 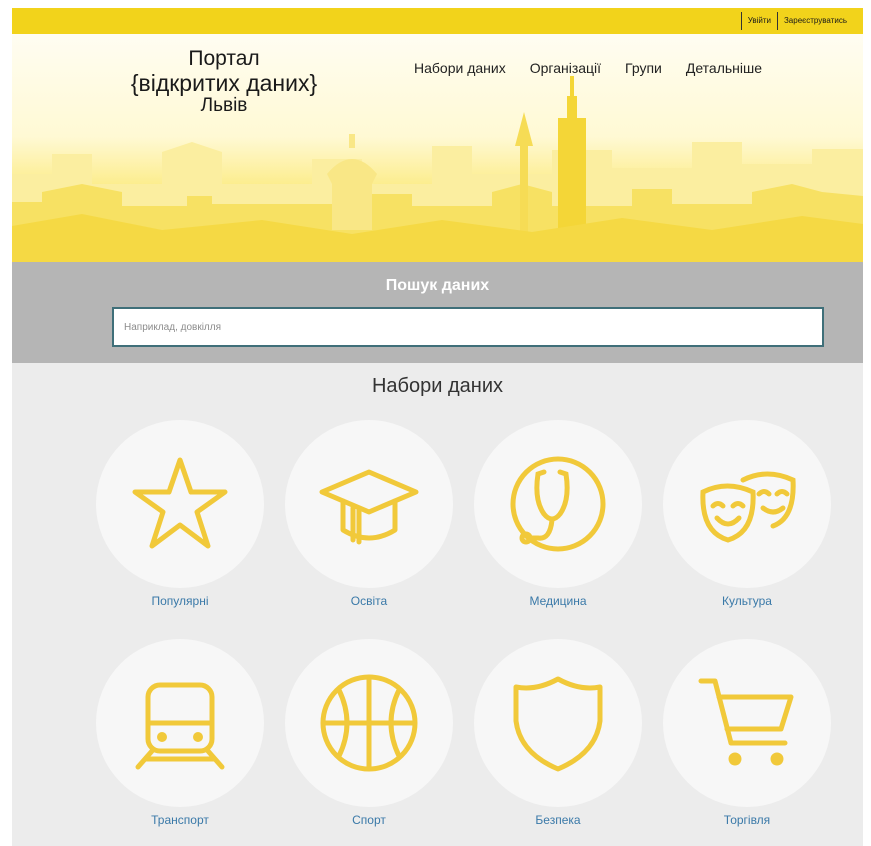 I want to click on category-trade: Торгівля, so click(x=747, y=742).